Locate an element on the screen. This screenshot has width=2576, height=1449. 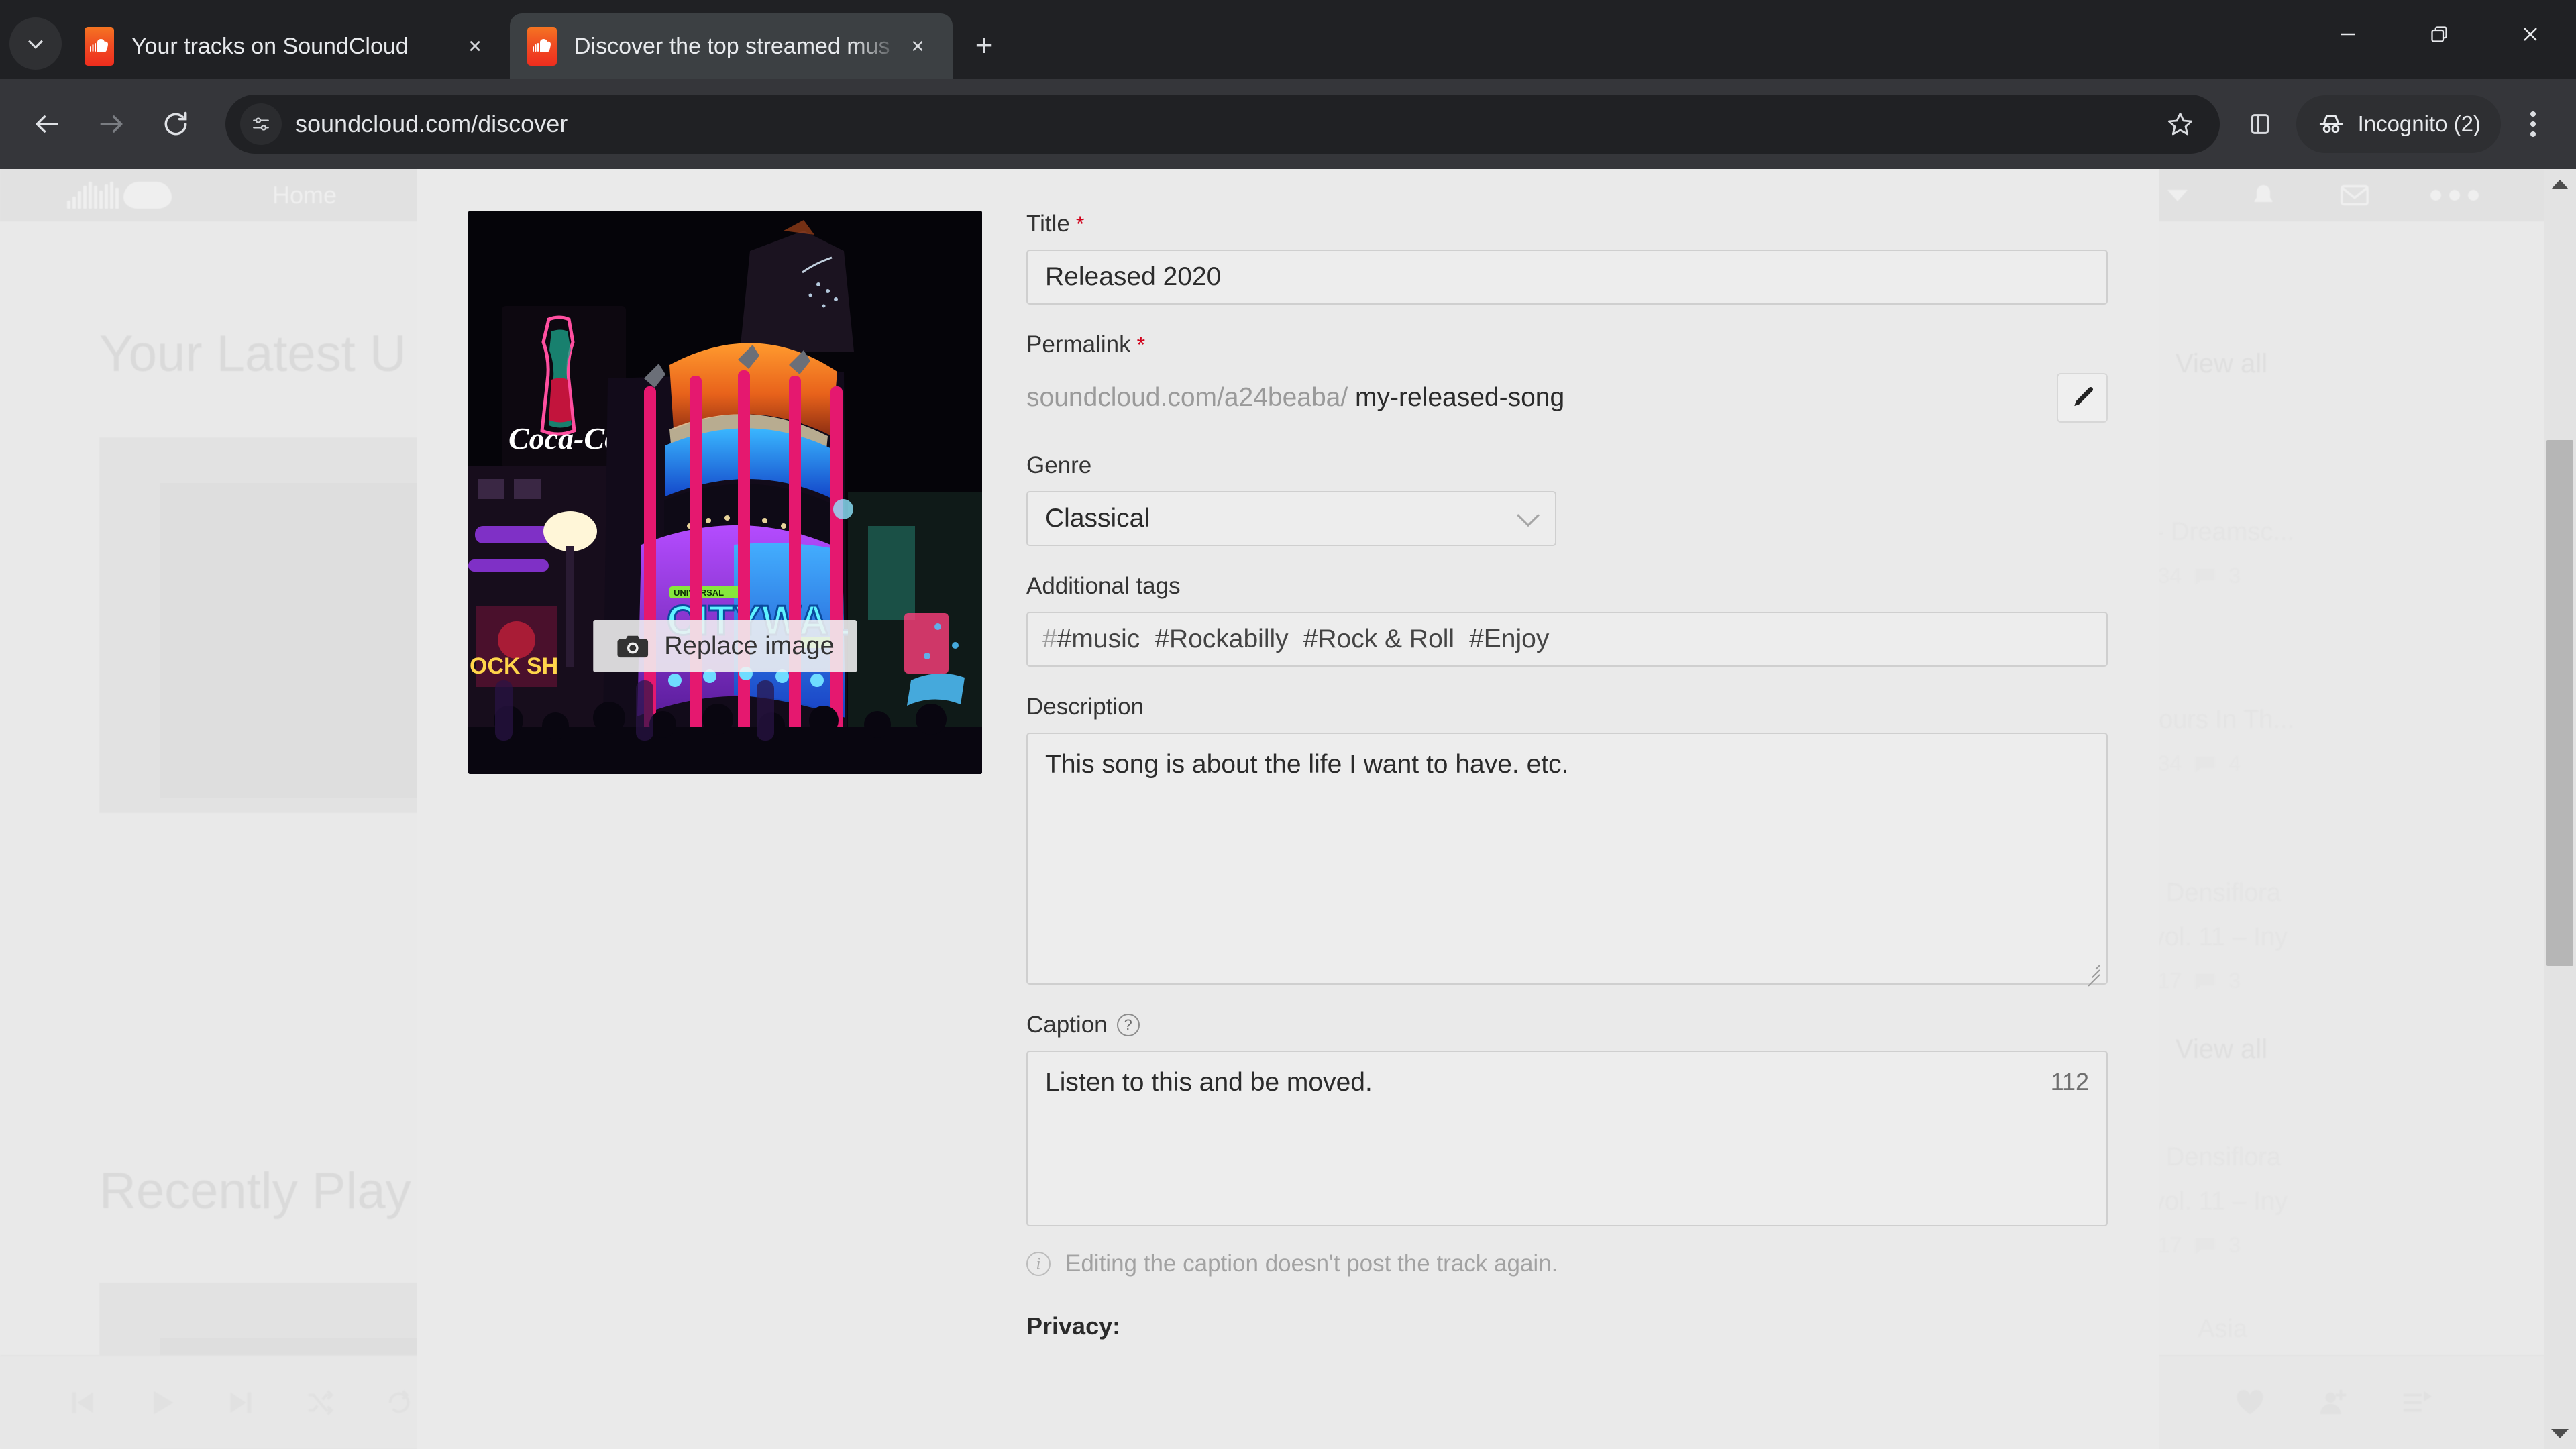
scrollbar-thumb is located at coordinates (2559, 703).